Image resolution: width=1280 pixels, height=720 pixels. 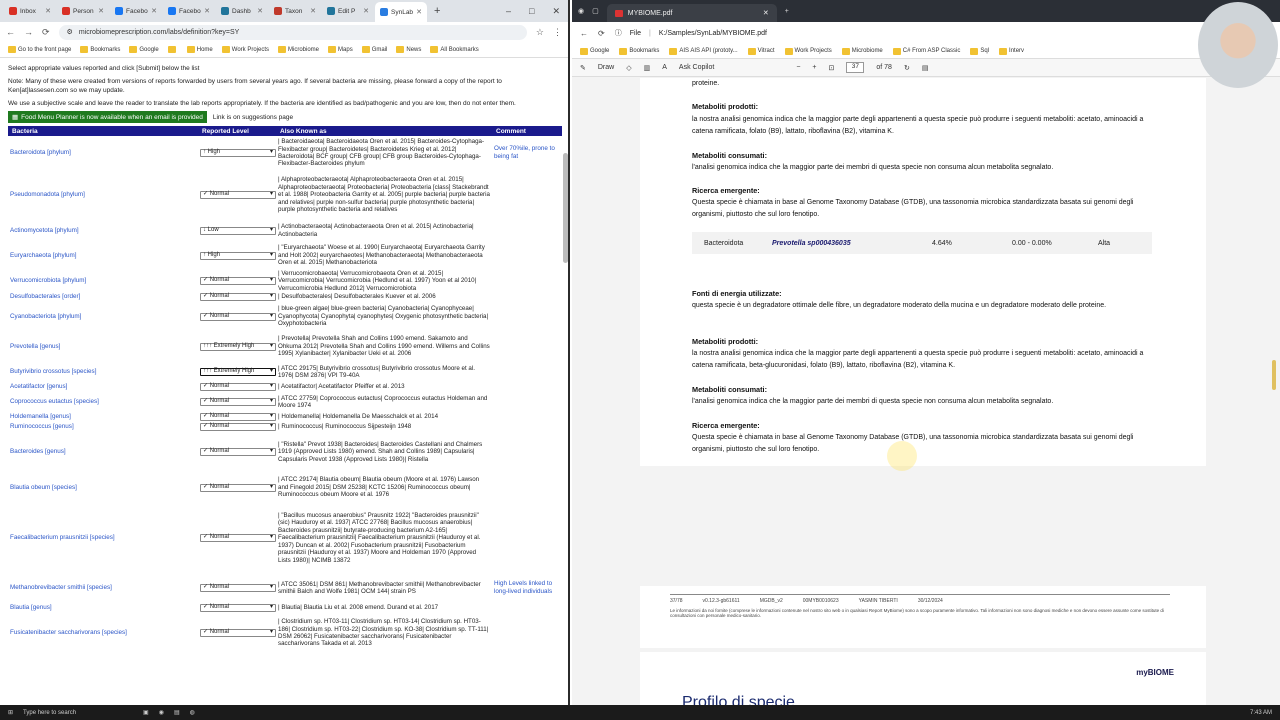 What do you see at coordinates (1011, 51) in the screenshot?
I see `bookmark-item: Interv` at bounding box center [1011, 51].